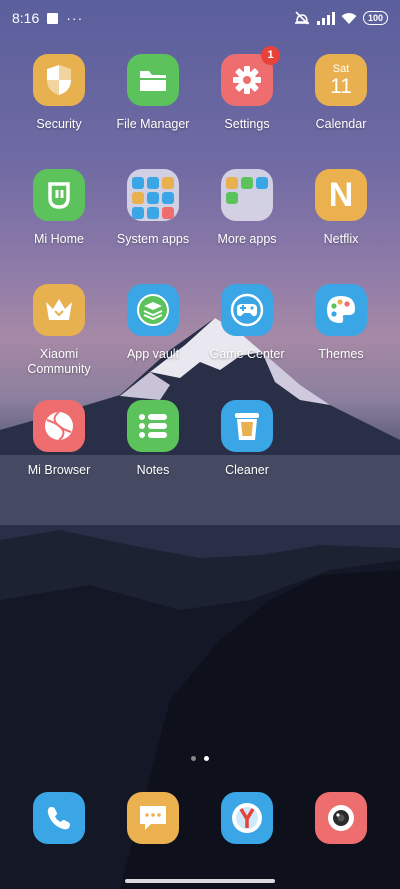 This screenshot has width=400, height=889. What do you see at coordinates (153, 354) in the screenshot?
I see `app-label: App vault` at bounding box center [153, 354].